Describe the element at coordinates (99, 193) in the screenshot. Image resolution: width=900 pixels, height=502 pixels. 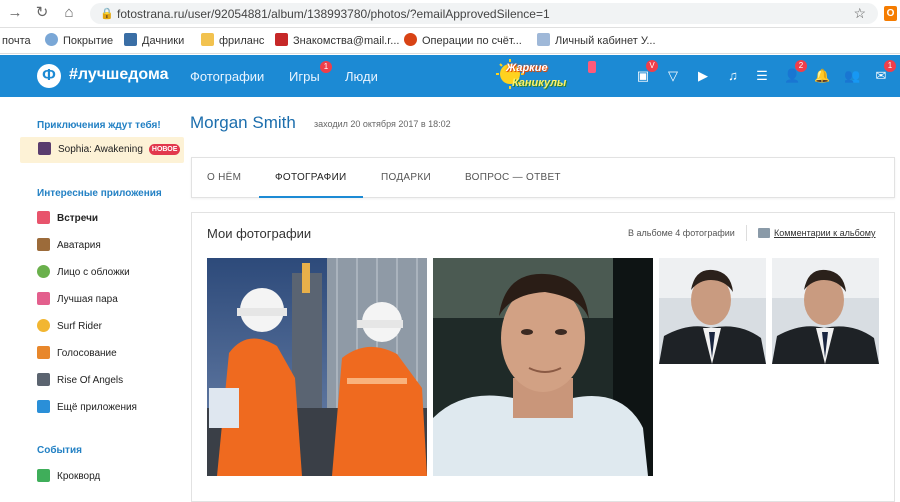
I see `apps-heading: Интересные приложения` at that location.